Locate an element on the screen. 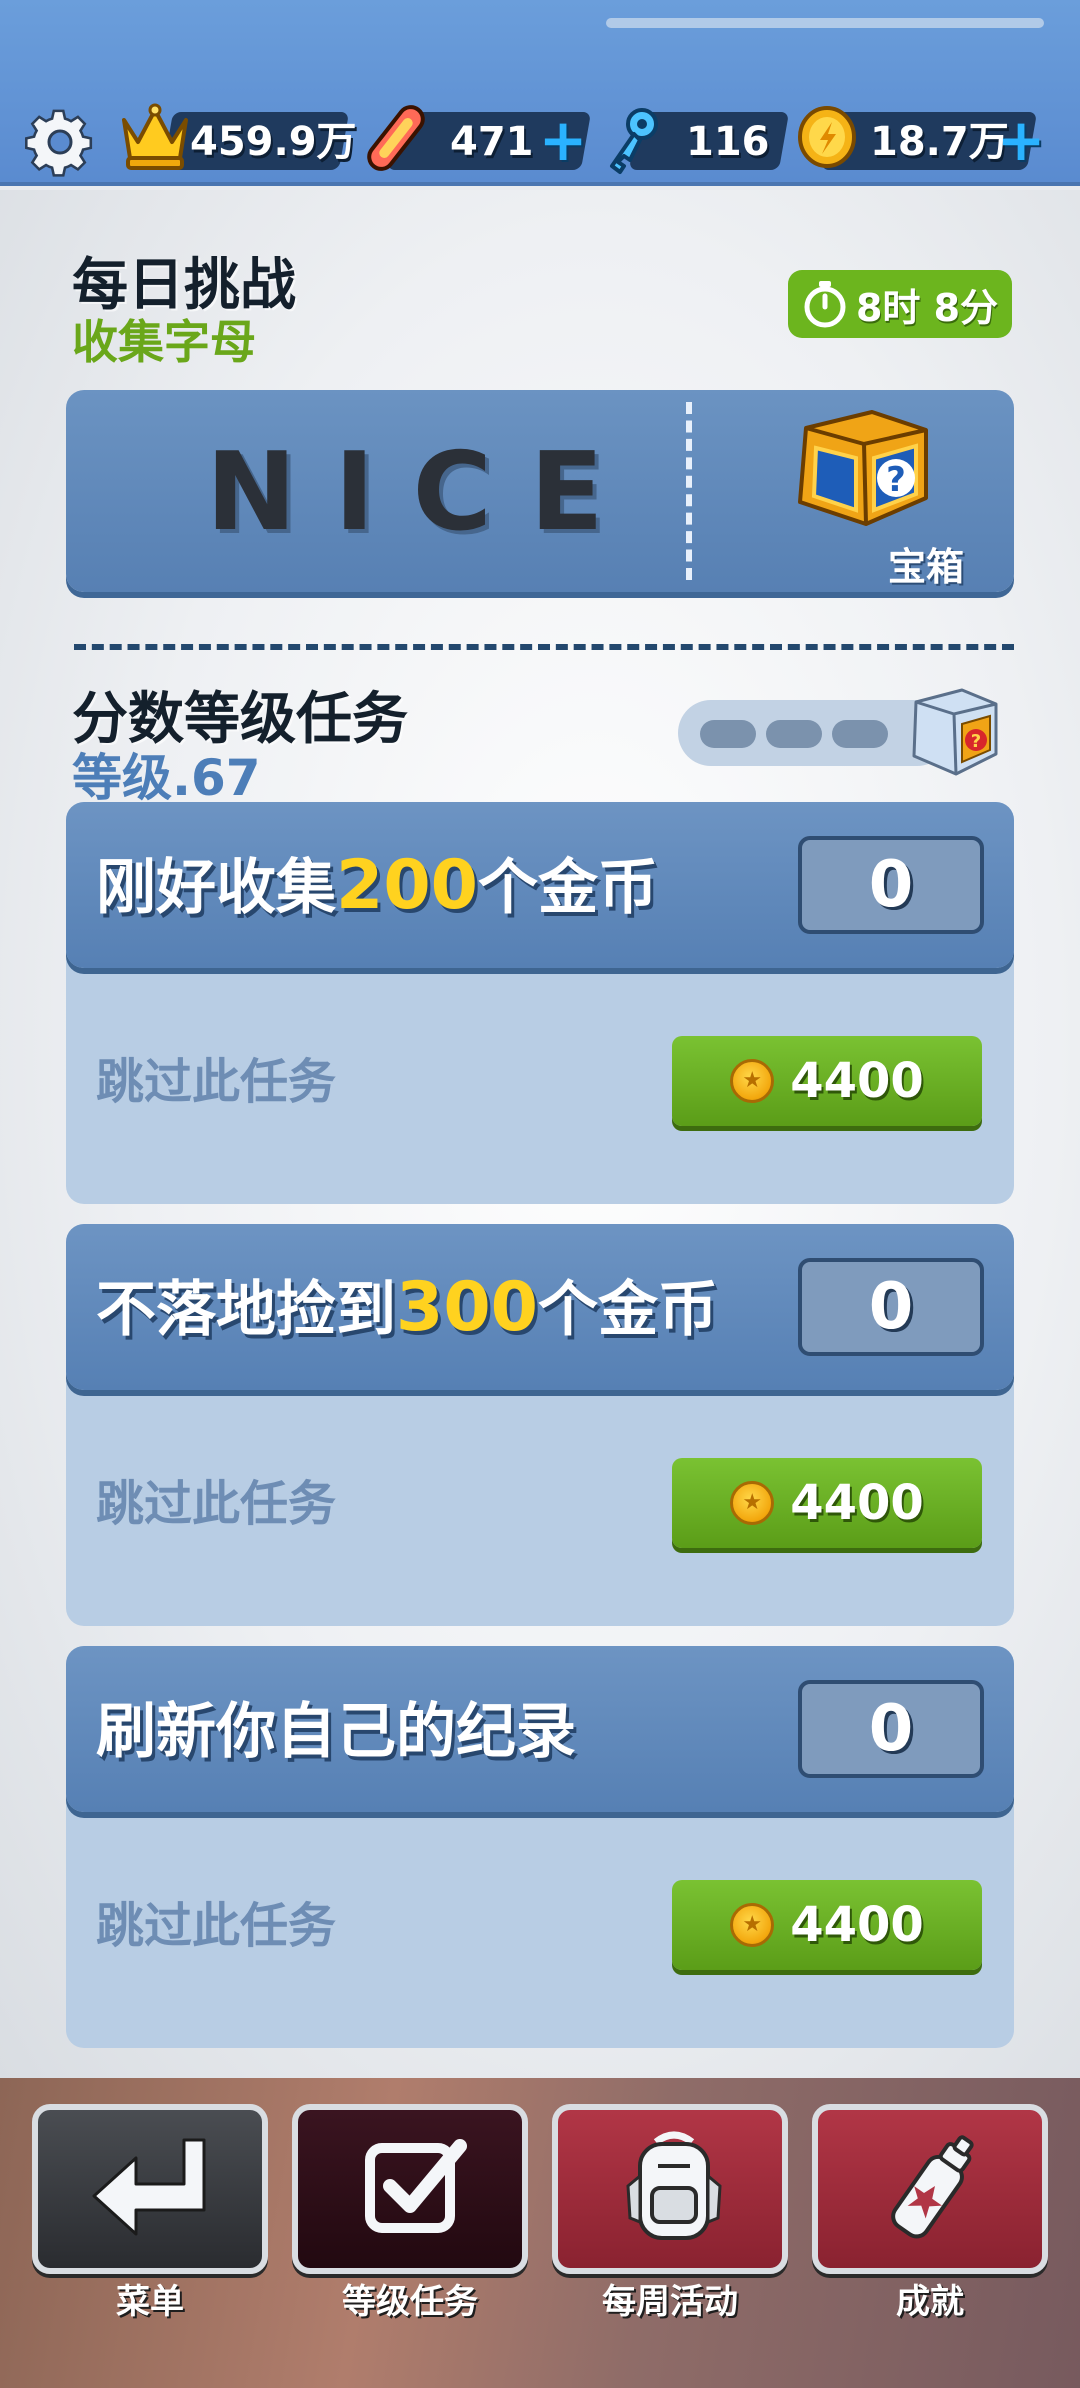 The height and width of the screenshot is (2388, 1080). mission-title: 刷新你自己的纪录 is located at coordinates (336, 1732).